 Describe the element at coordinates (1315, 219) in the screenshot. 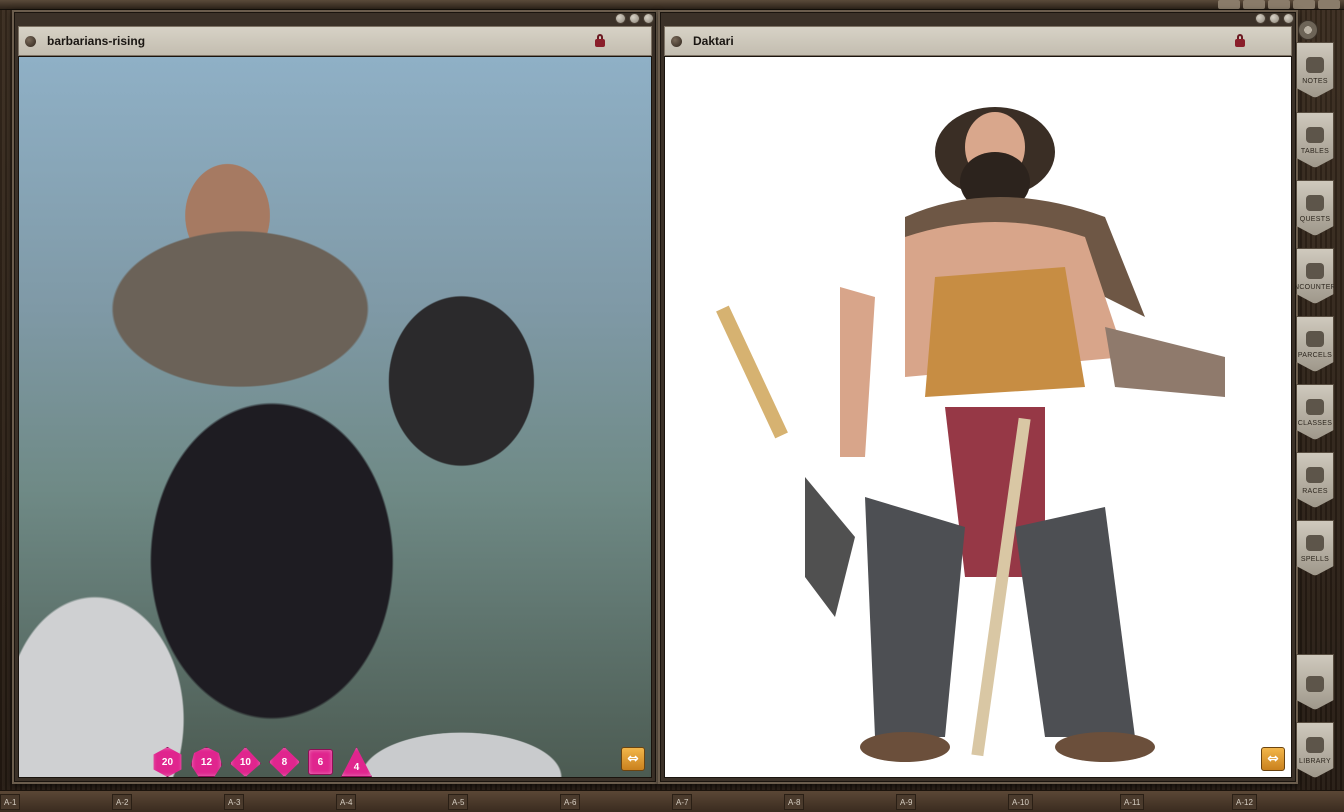

I see `sidebar-item-label: QUESTS` at that location.